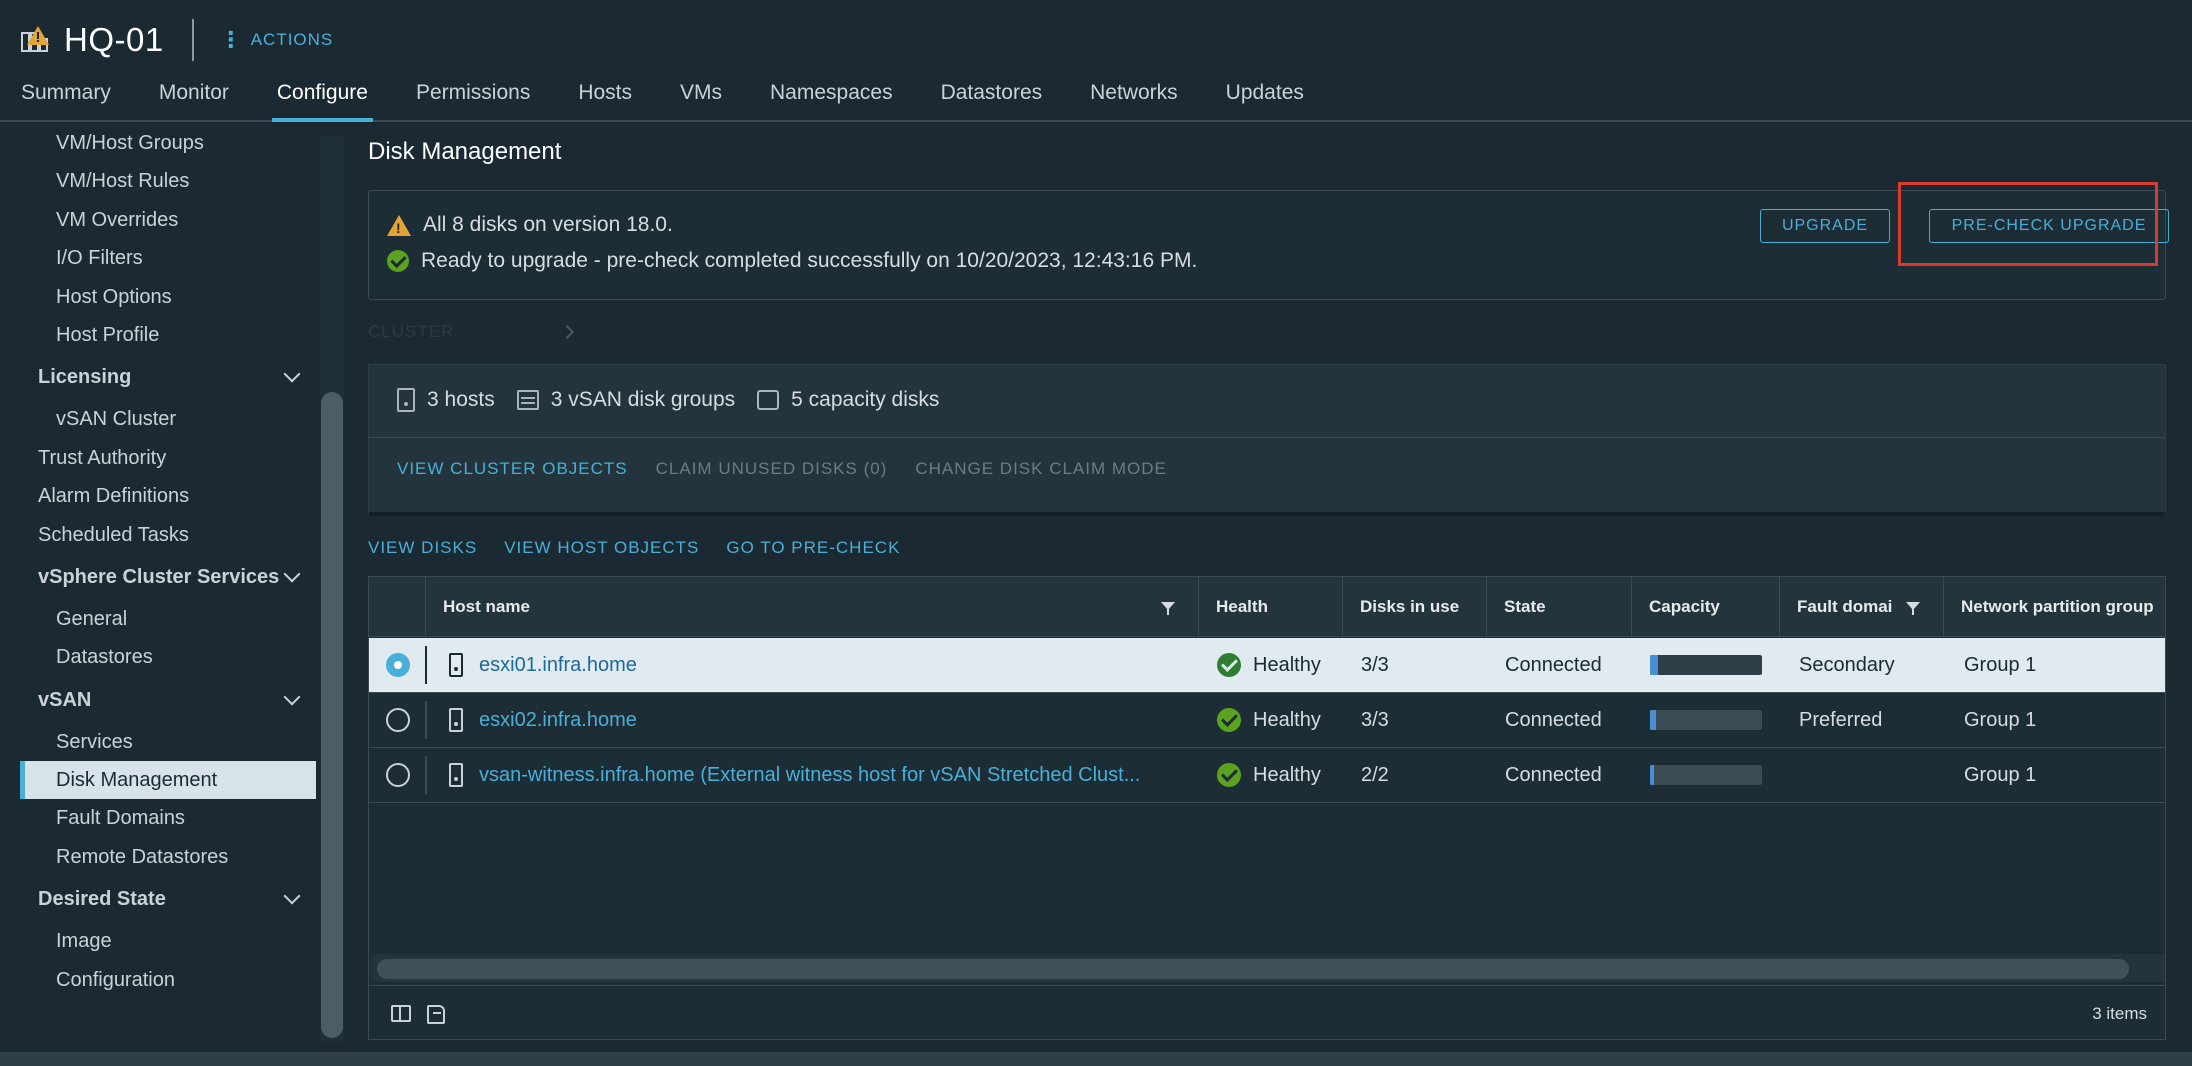 The width and height of the screenshot is (2192, 1066). I want to click on sidebar-item-label: General, so click(92, 618).